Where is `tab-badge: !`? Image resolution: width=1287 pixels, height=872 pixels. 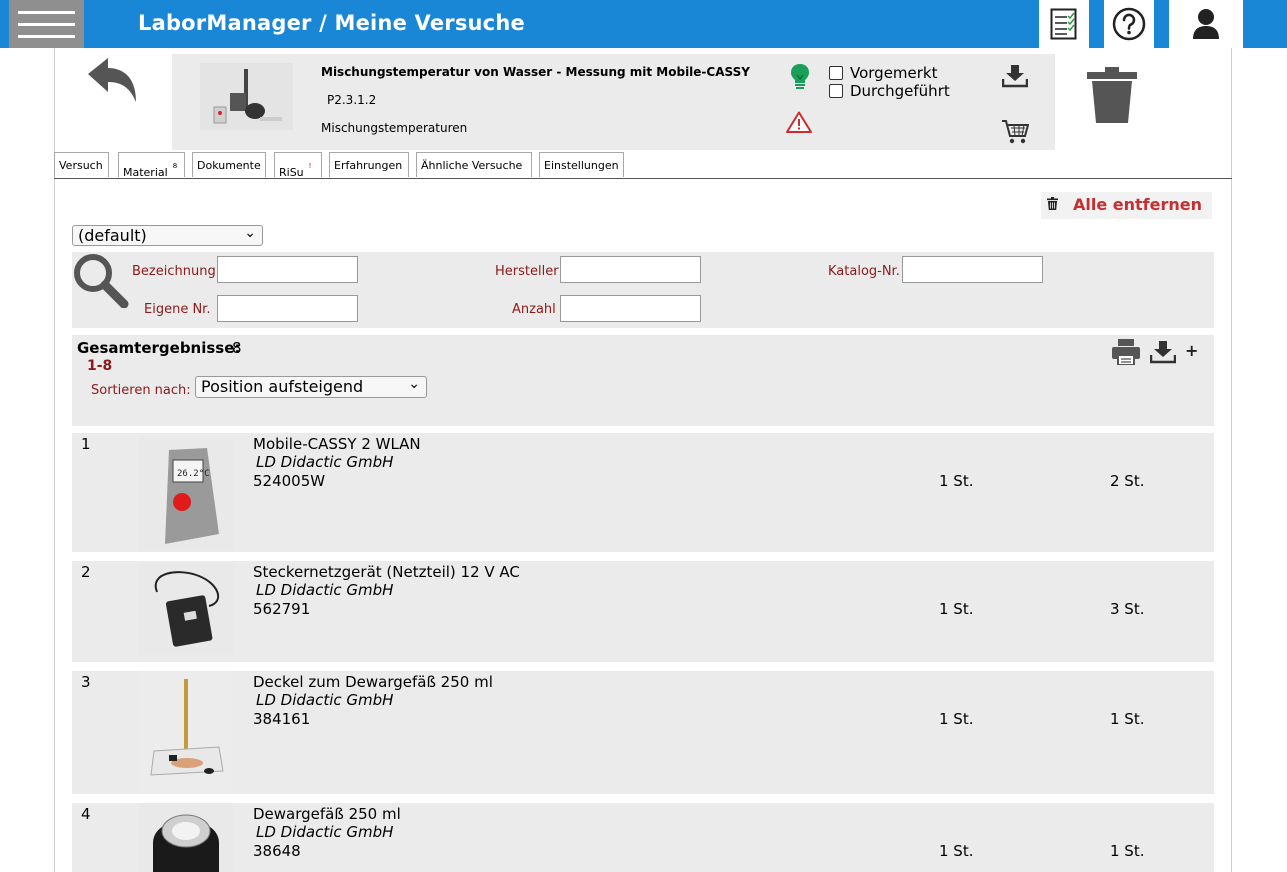 tab-badge: ! is located at coordinates (310, 166).